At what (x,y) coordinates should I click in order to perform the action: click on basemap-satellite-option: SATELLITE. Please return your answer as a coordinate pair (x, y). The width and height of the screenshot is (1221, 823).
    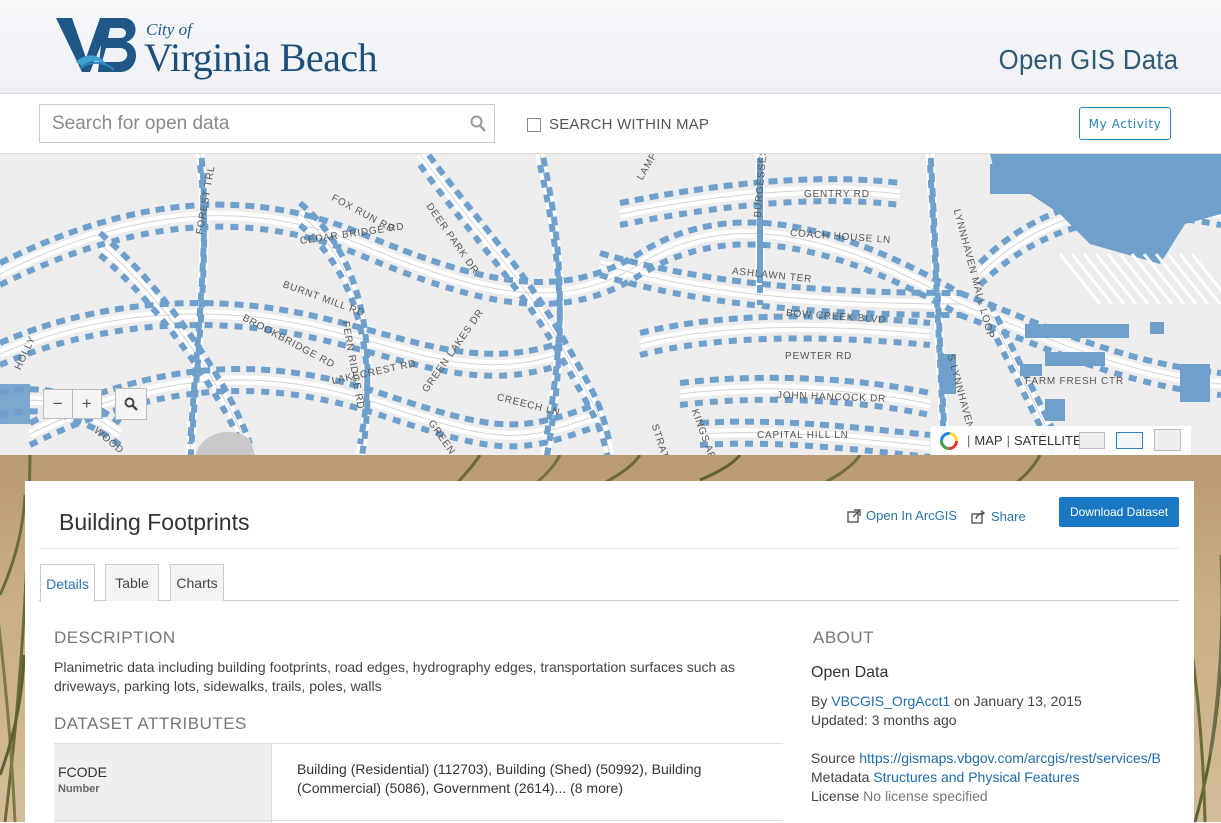
    Looking at the image, I should click on (1048, 440).